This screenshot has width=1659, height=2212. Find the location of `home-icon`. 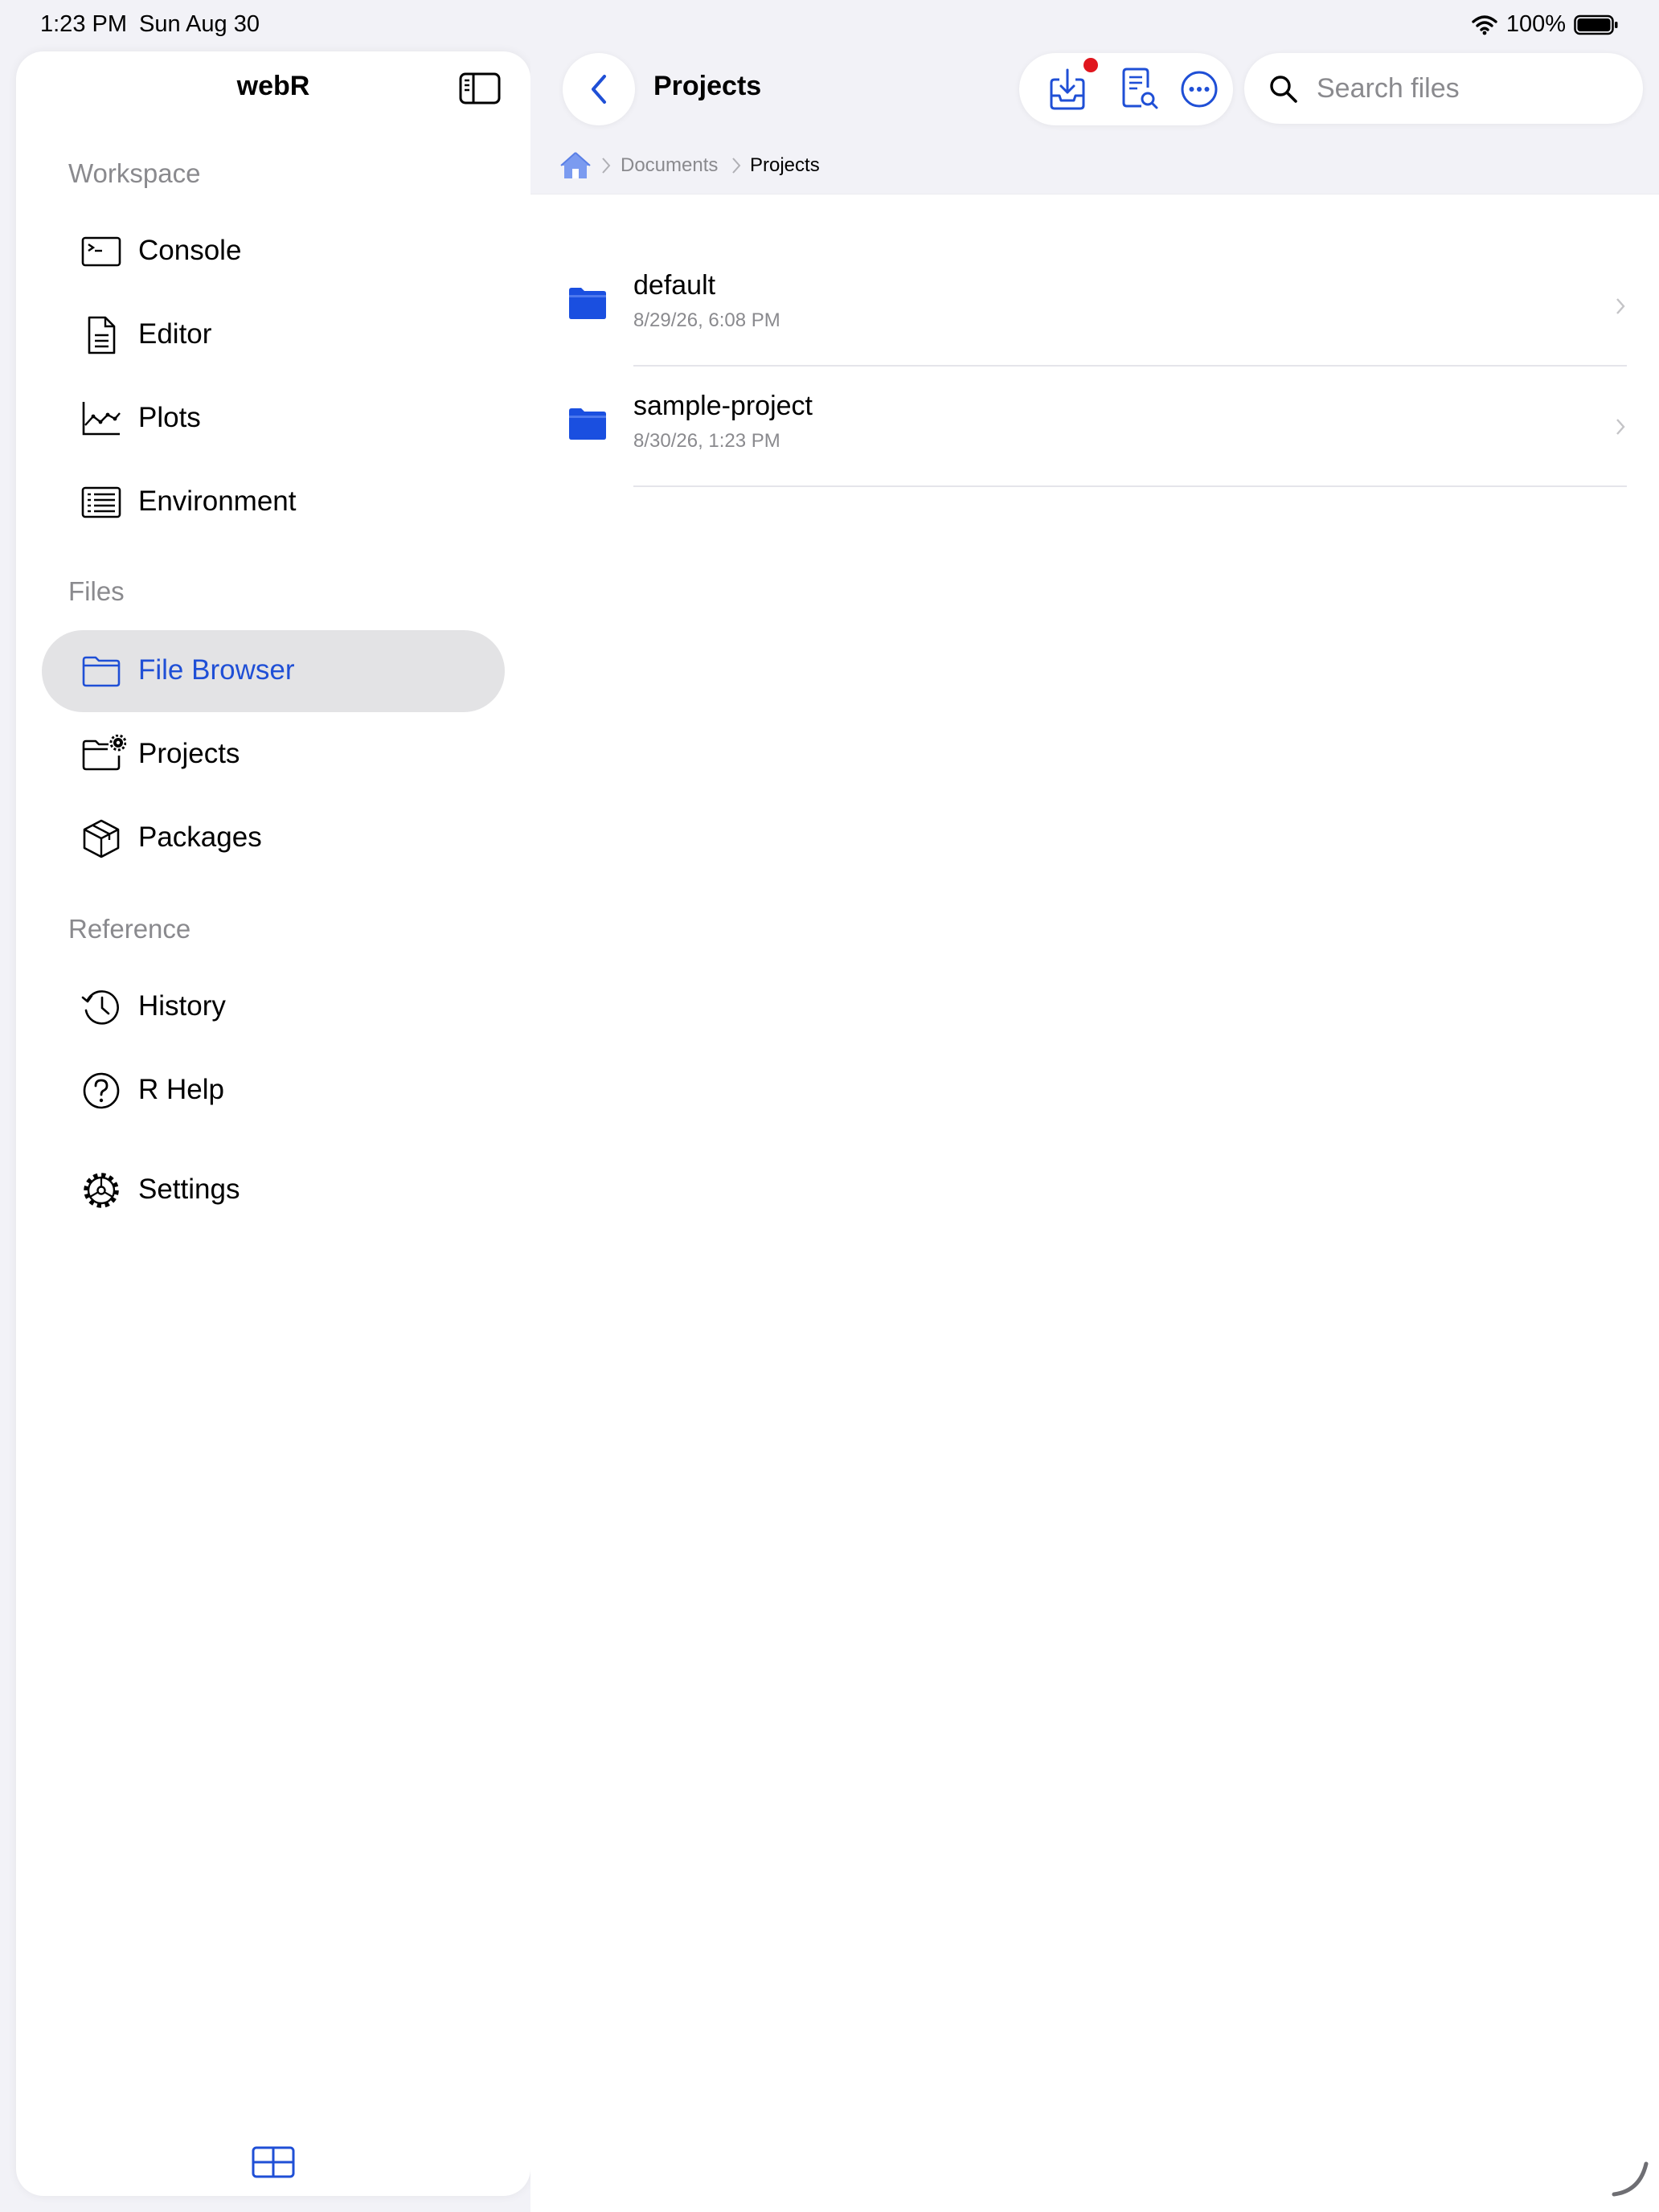

home-icon is located at coordinates (575, 166).